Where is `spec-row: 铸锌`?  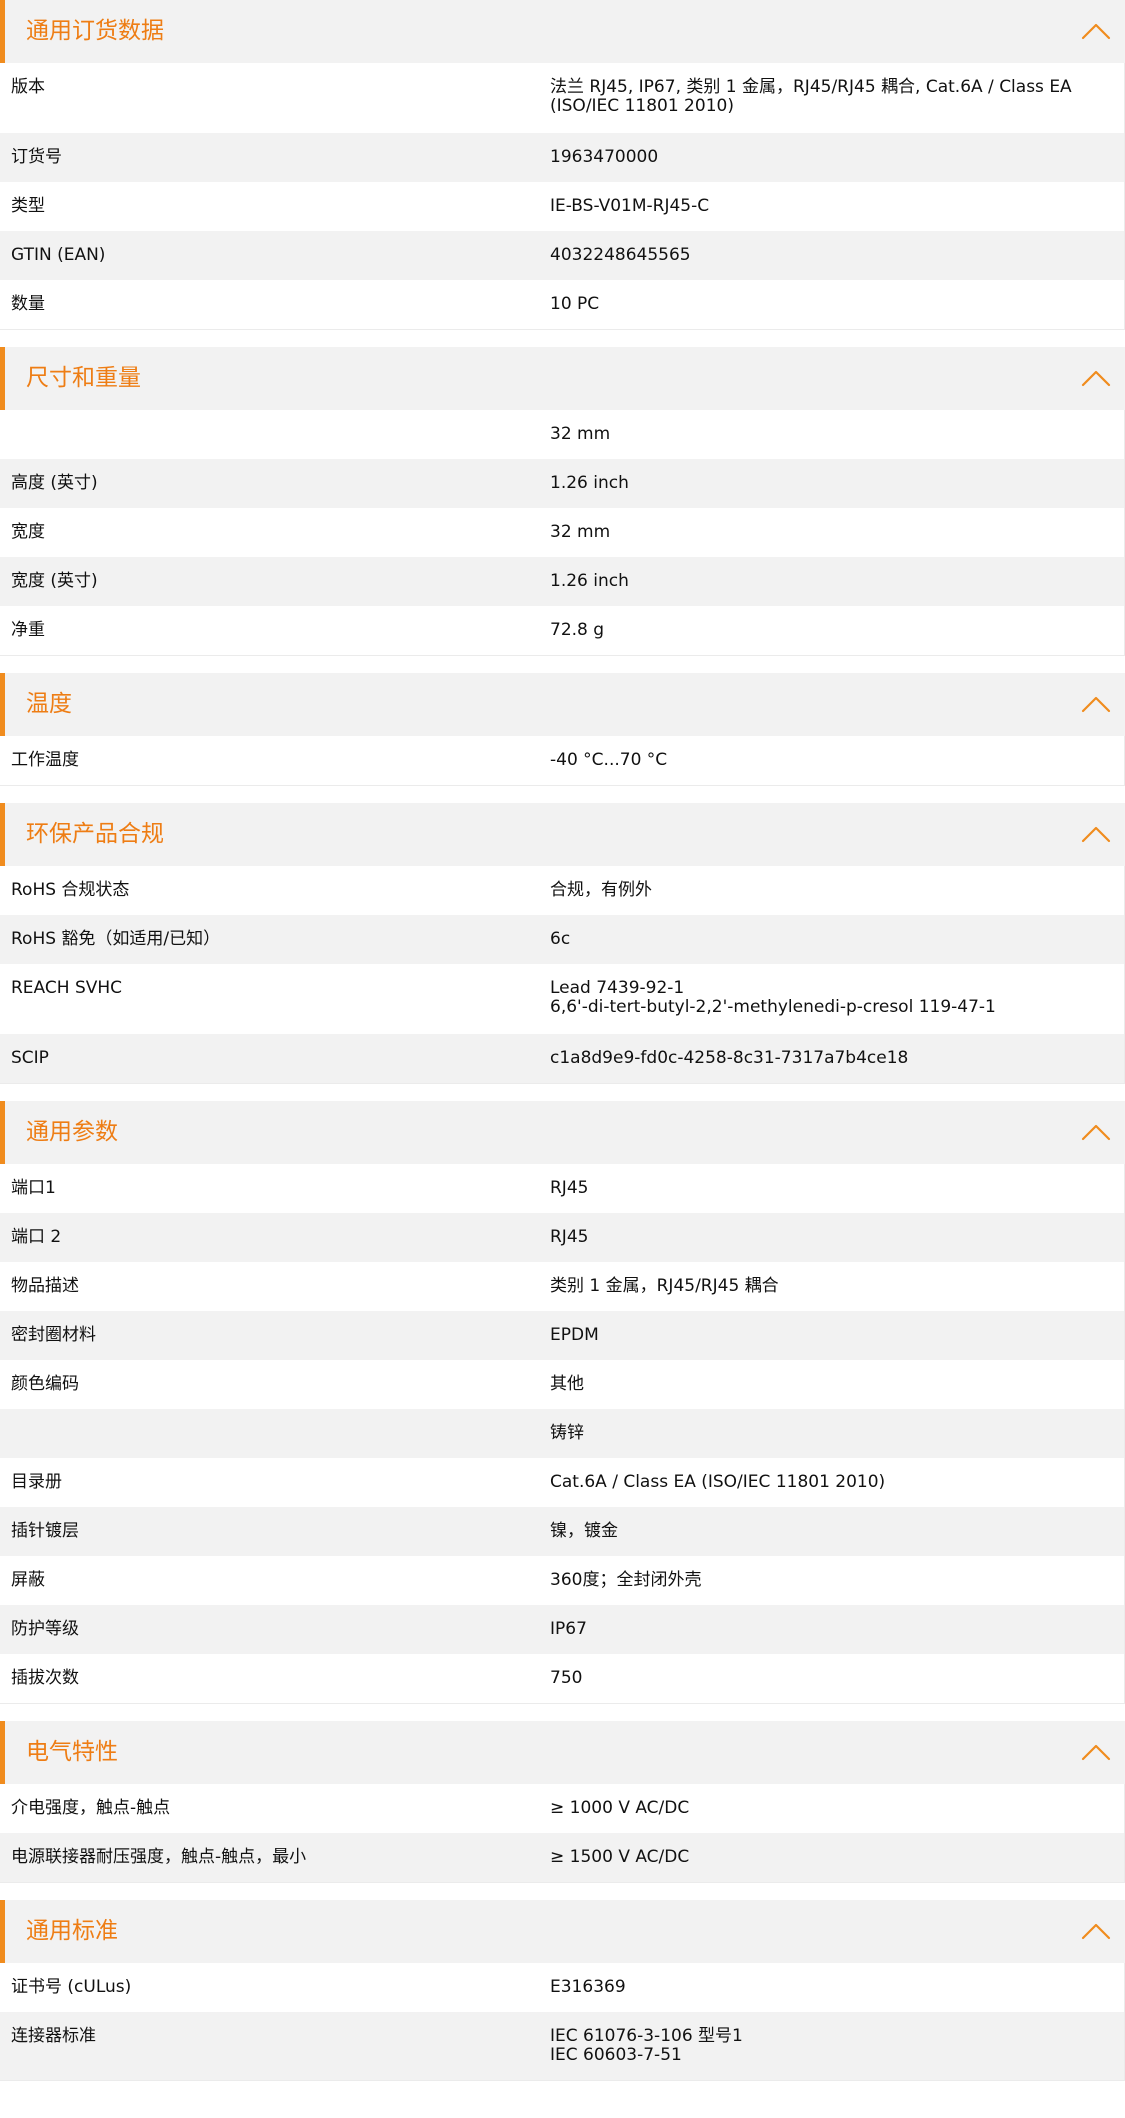
spec-row: 铸锌 is located at coordinates (562, 1433).